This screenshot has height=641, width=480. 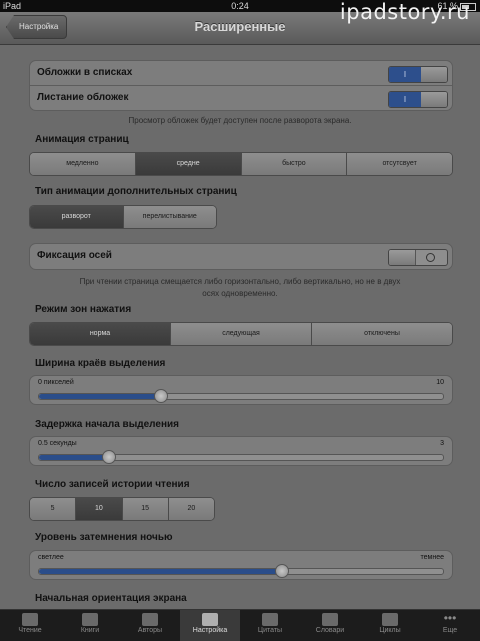 What do you see at coordinates (83, 309) in the screenshot?
I see `tap-zones-title: Режим зон нажатия` at bounding box center [83, 309].